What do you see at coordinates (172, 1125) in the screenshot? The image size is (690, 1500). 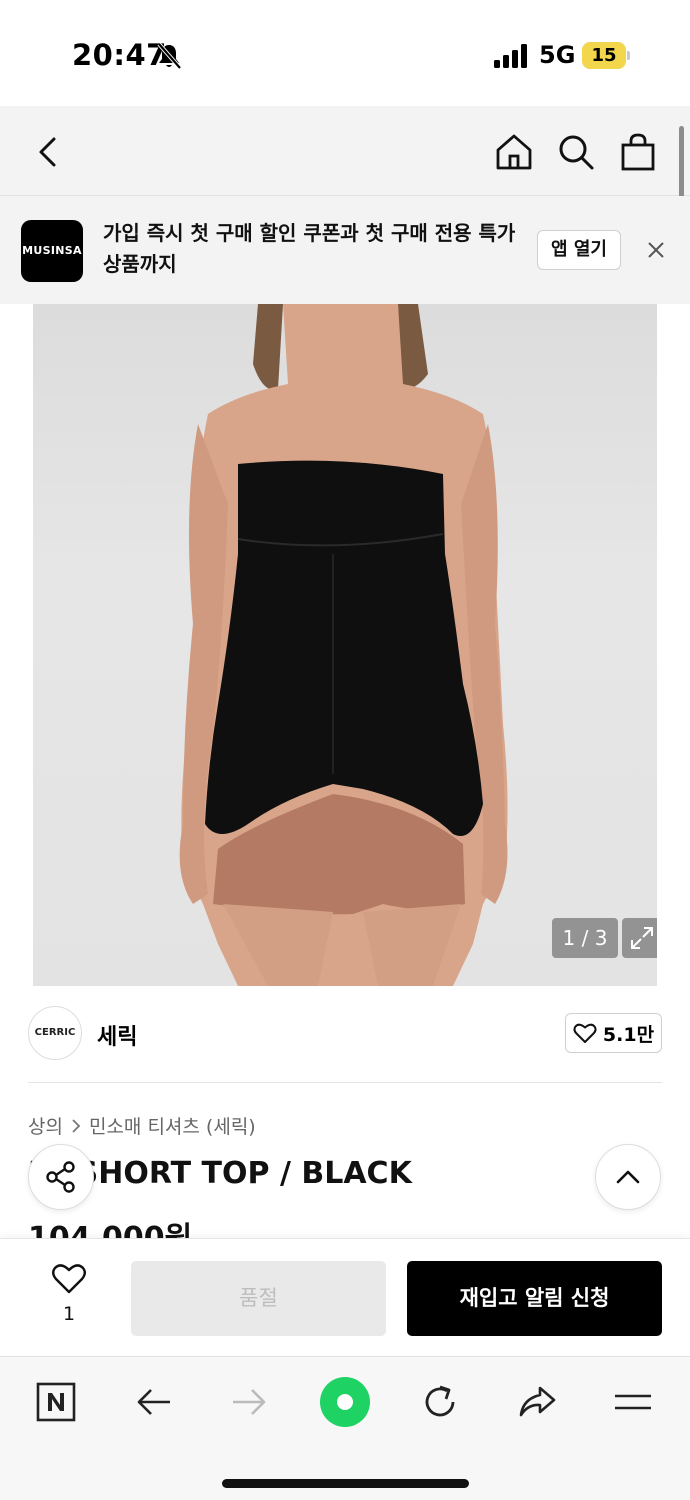 I see `breadcrumb-item-subcategory: 민소매 티셔츠 (세릭)` at bounding box center [172, 1125].